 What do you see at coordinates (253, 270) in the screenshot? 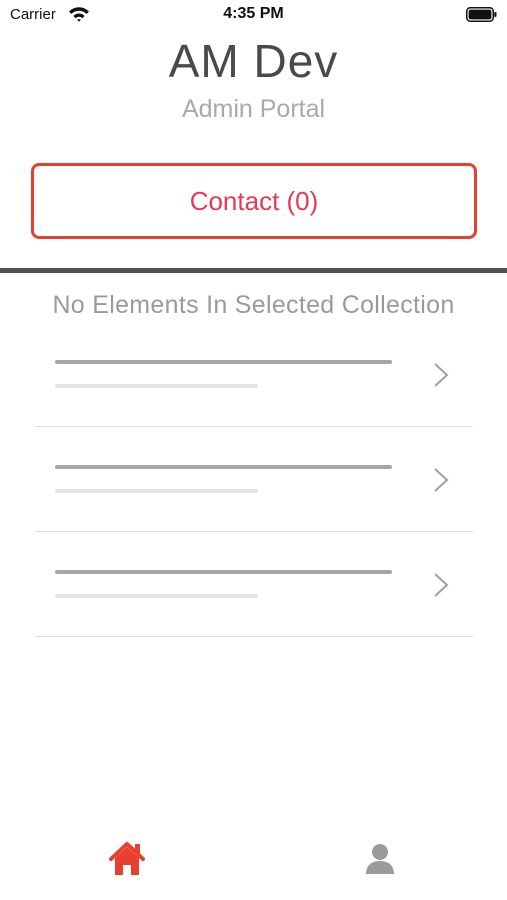
I see `section-divider` at bounding box center [253, 270].